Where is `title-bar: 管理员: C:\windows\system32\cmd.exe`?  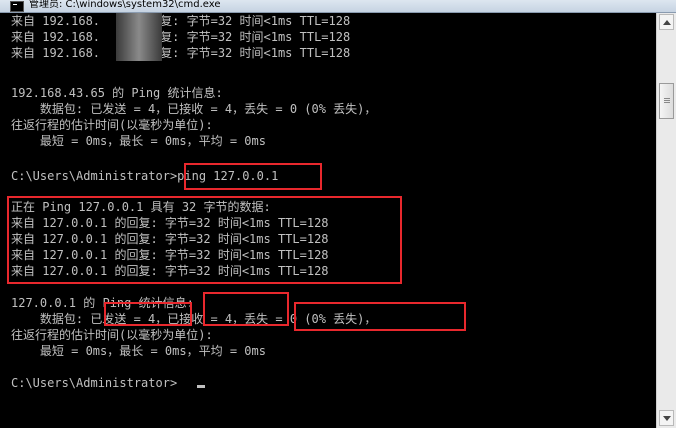 title-bar: 管理员: C:\windows\system32\cmd.exe is located at coordinates (338, 6).